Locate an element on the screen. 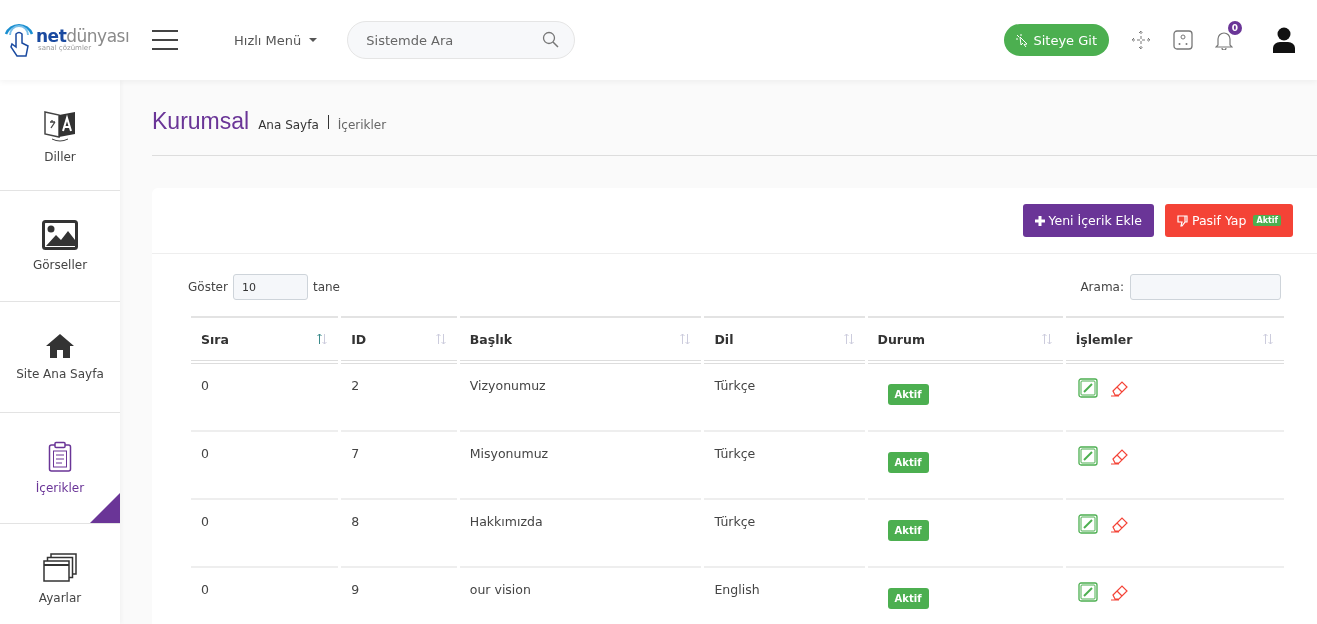 The image size is (1317, 624). column-header: ID is located at coordinates (399, 340).